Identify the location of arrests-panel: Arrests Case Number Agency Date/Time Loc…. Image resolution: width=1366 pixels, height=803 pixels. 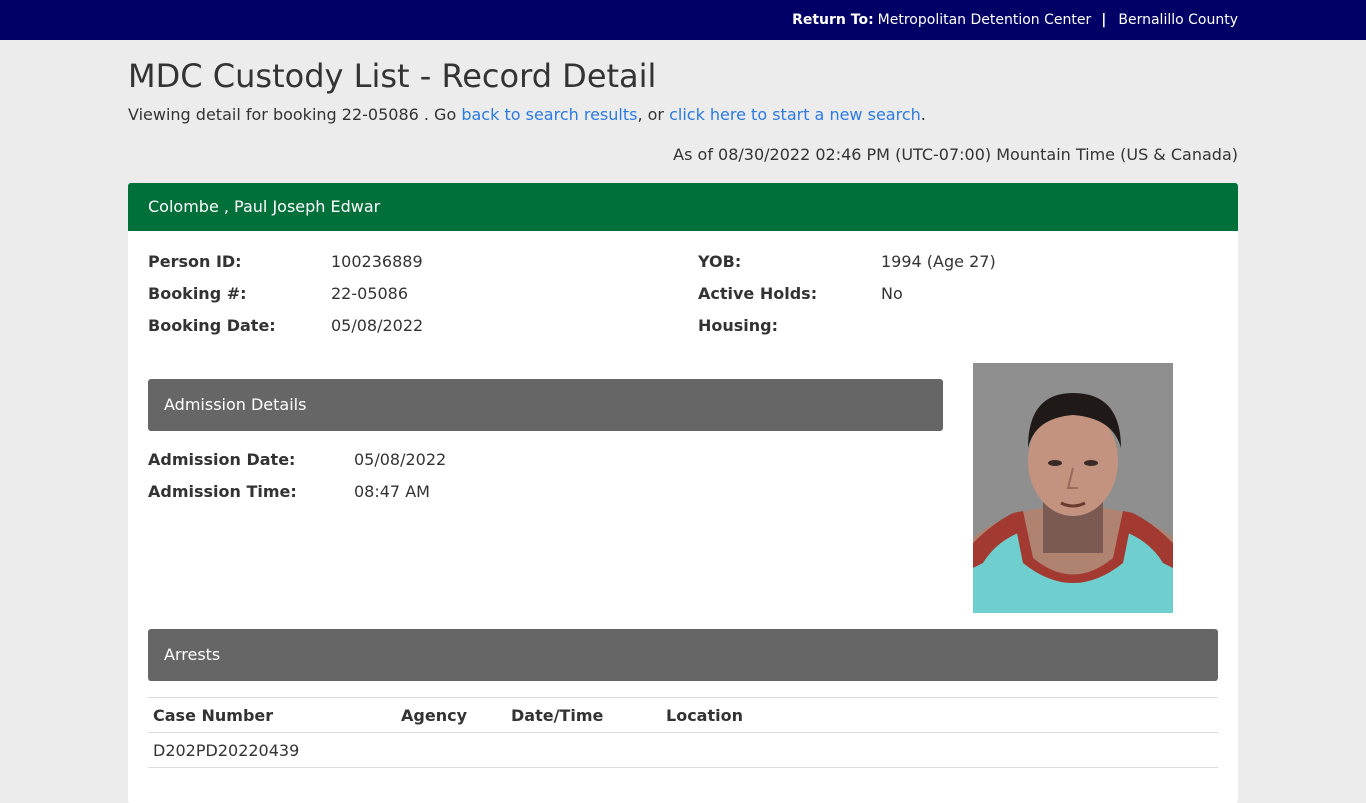
(683, 698).